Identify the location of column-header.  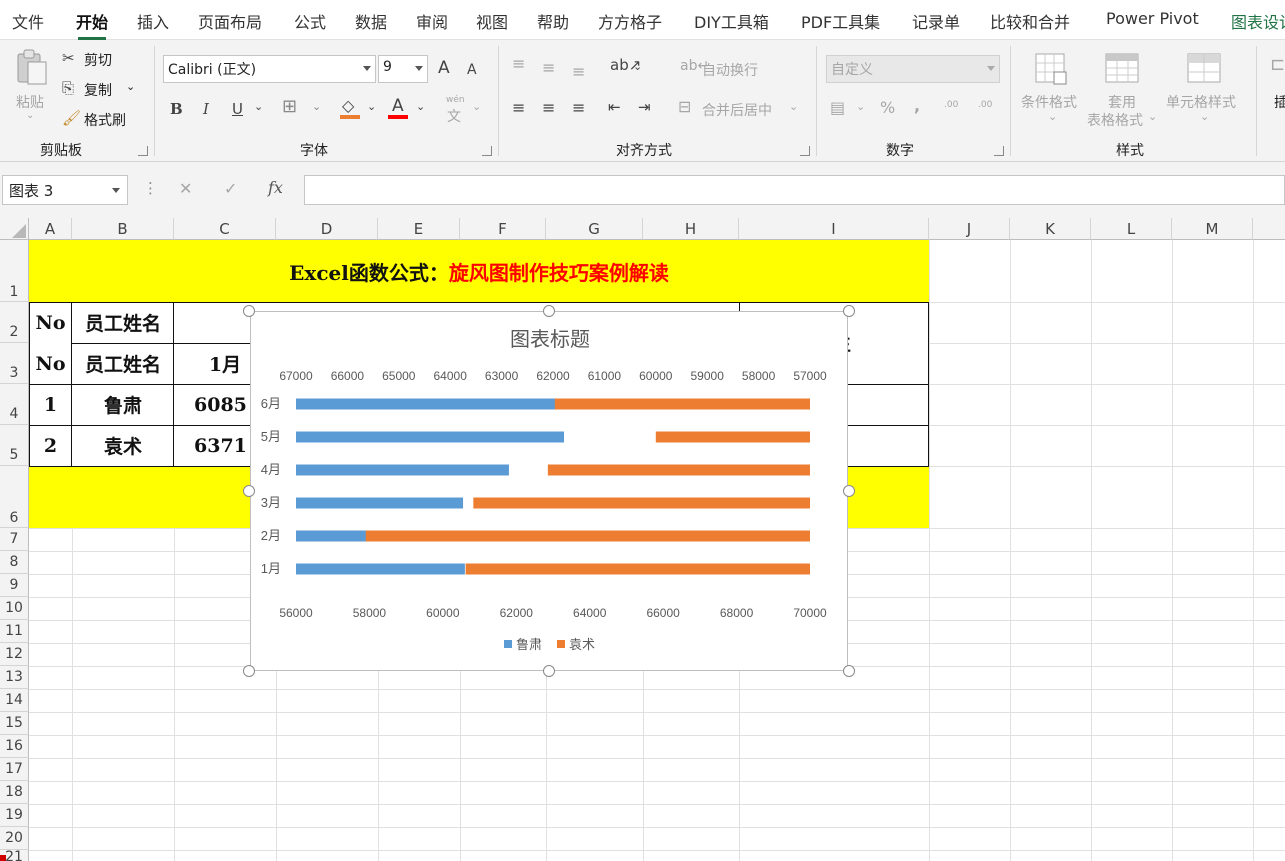
(1269, 229).